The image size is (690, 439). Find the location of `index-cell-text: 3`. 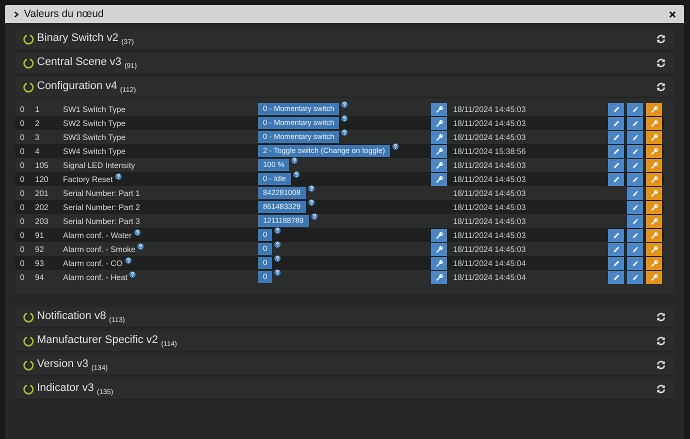

index-cell-text: 3 is located at coordinates (37, 137).